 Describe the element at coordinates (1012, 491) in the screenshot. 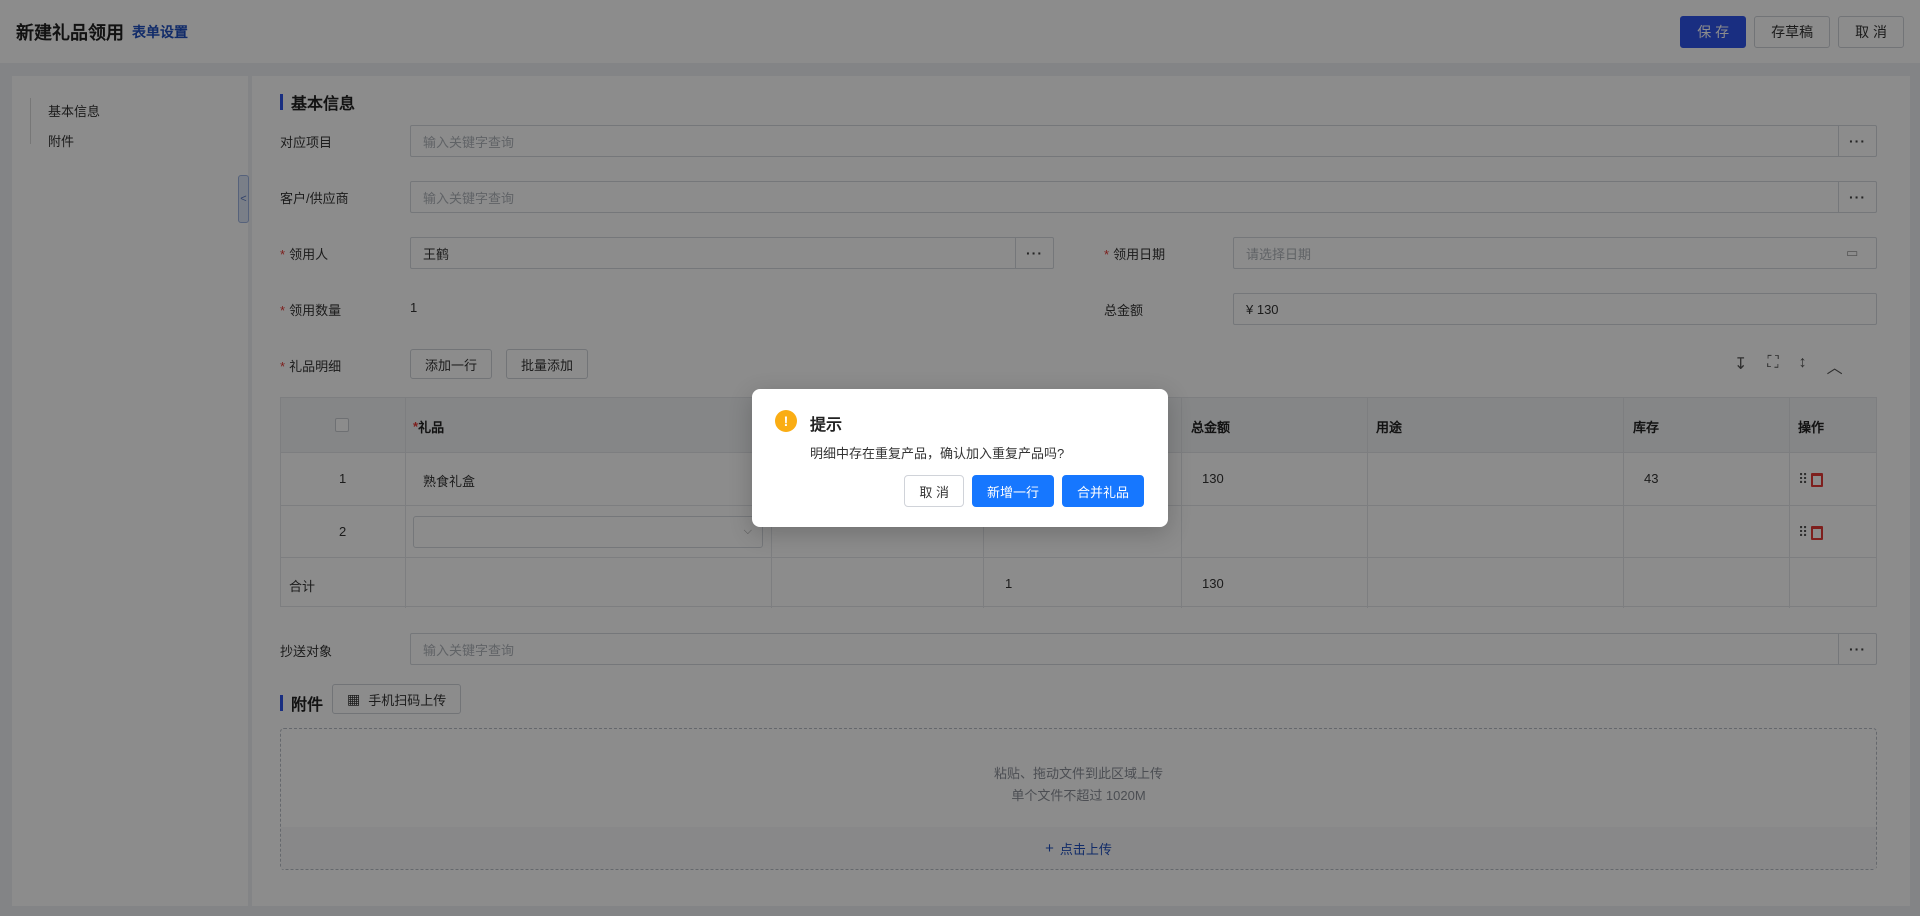

I see `dialog-add-row-button: 新增一行` at that location.